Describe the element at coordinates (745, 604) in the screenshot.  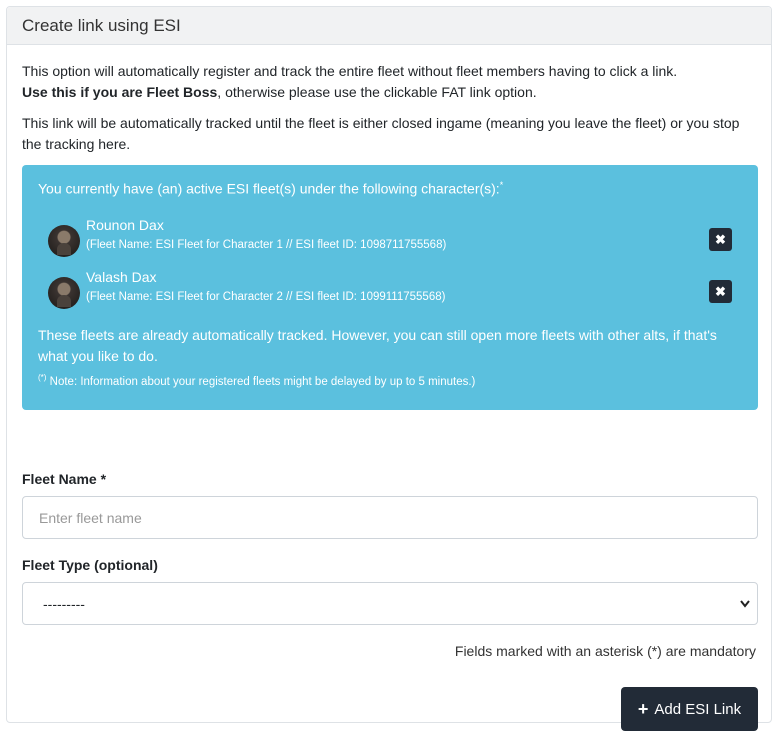
I see `chevron-down-icon` at that location.